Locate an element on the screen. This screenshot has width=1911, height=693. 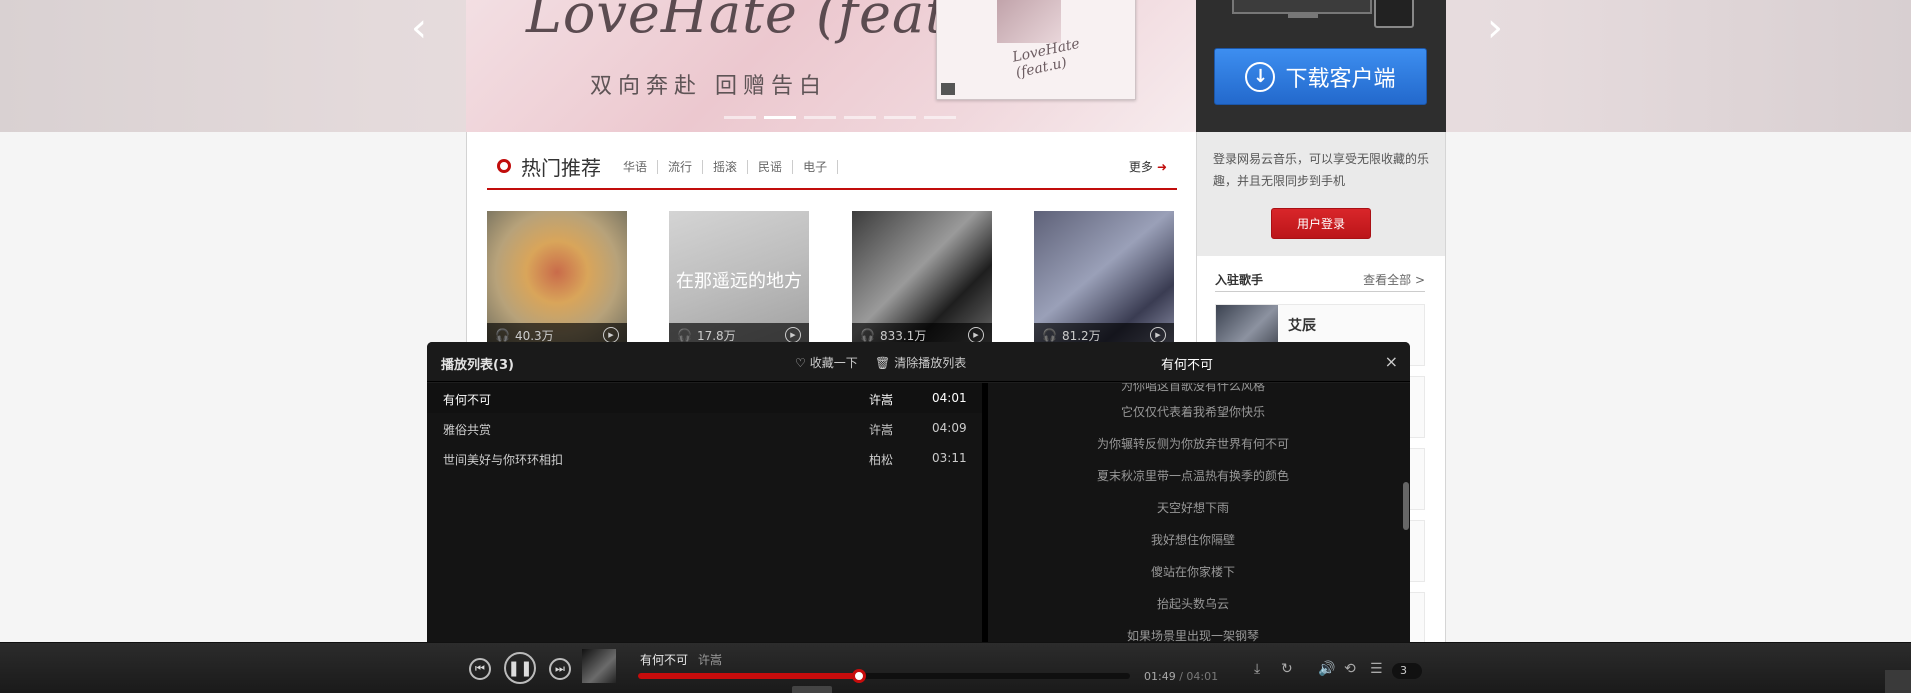
playlist-header: 播放列表(3) ♡ 收藏一下 🗑 清除播放列表 有何不可 × is located at coordinates (918, 362).